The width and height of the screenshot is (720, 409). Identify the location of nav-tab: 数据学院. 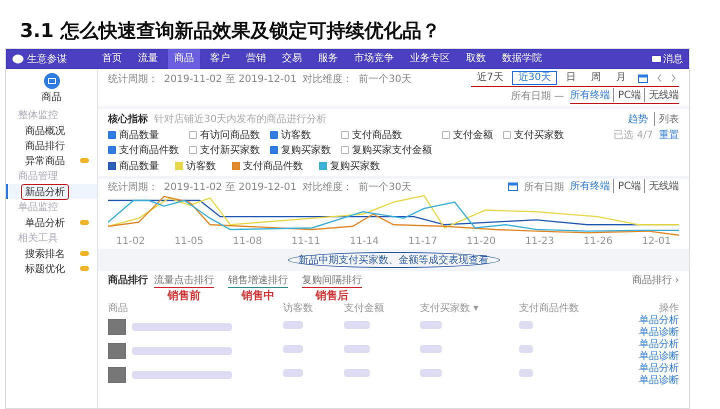
(522, 59).